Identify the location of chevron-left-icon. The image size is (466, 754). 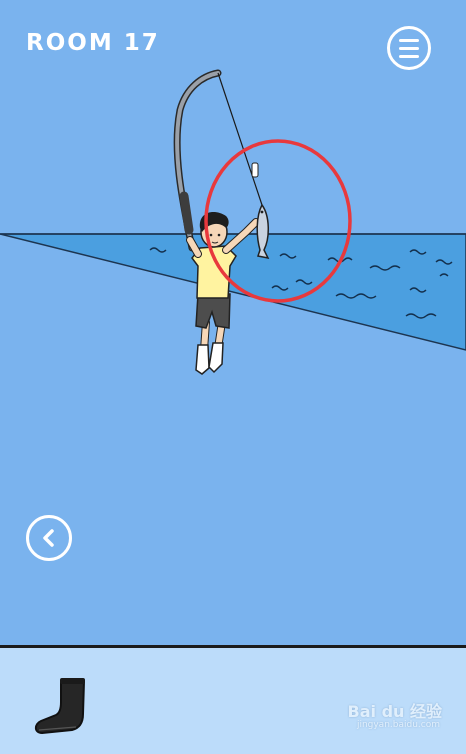
(48, 538).